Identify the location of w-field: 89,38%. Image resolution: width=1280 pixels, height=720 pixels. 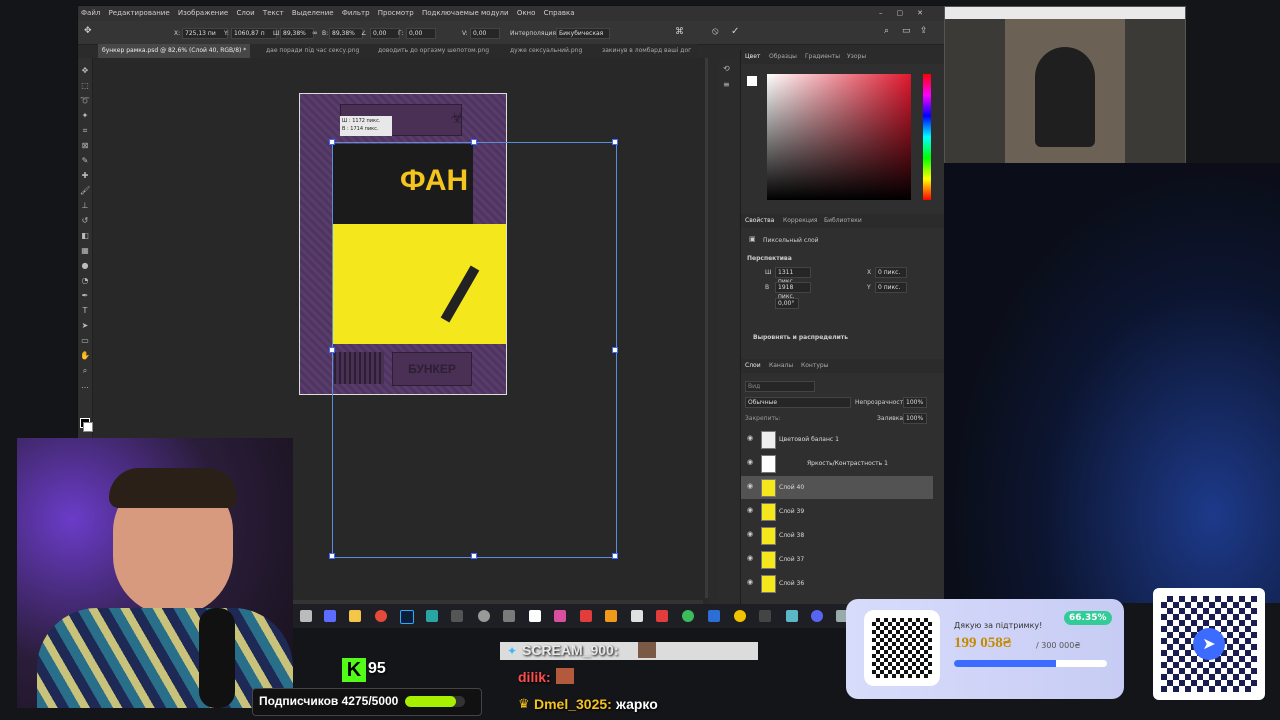
(297, 33).